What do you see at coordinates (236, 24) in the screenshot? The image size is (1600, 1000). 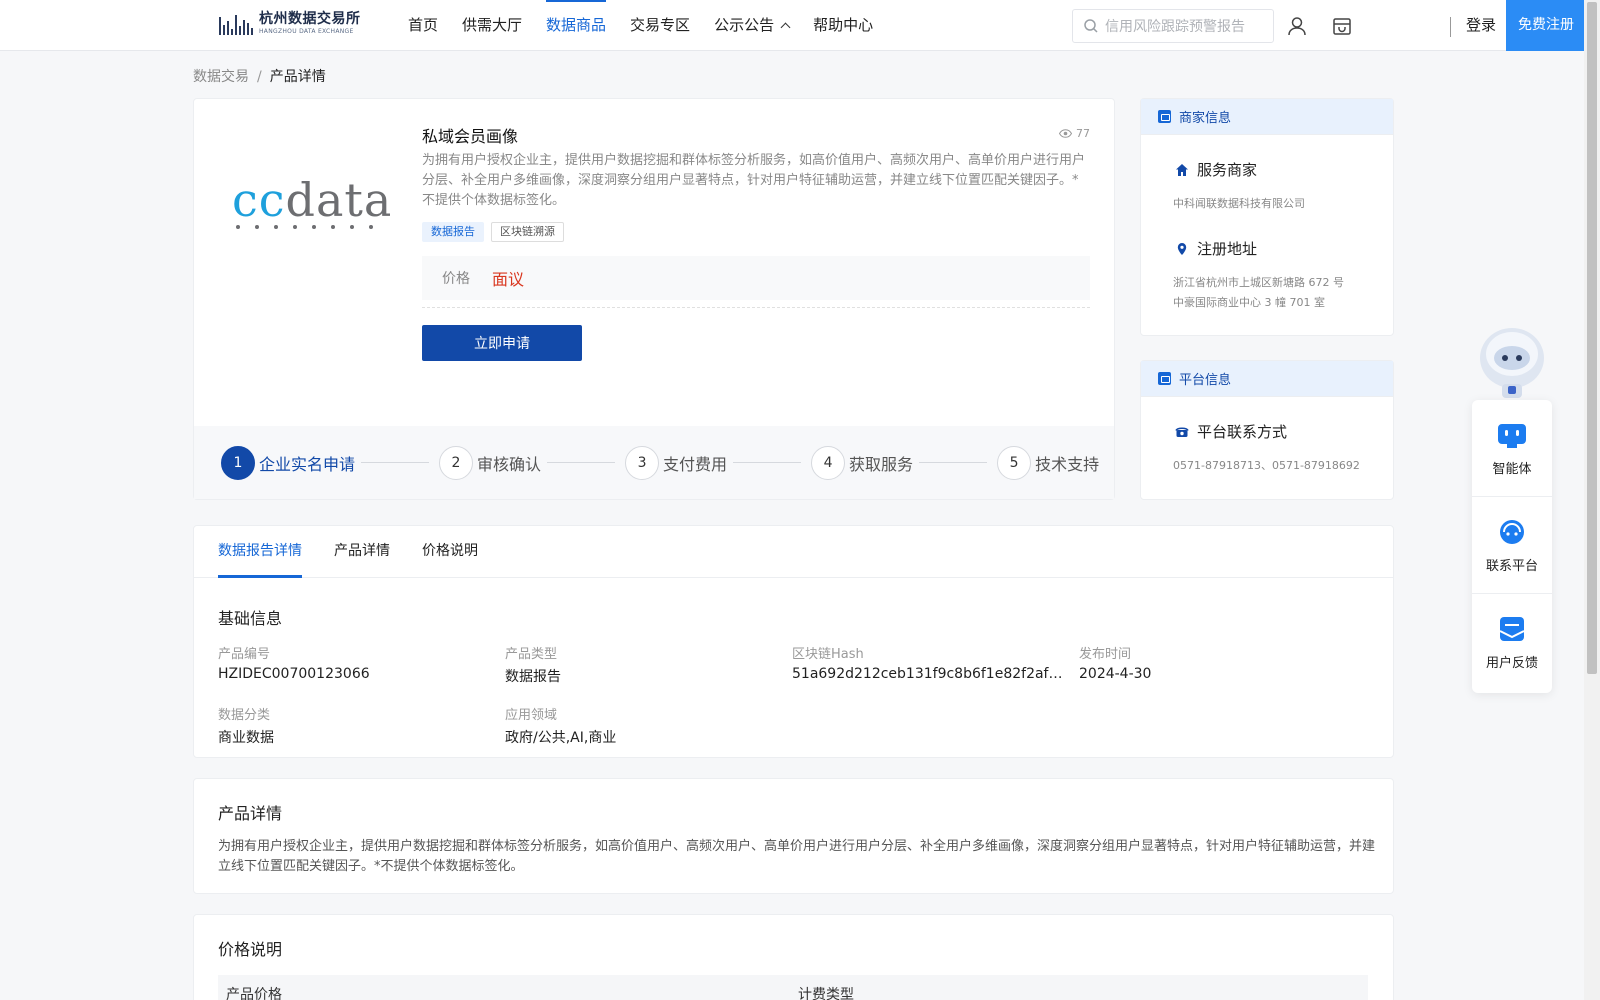 I see `logo-bars-icon` at bounding box center [236, 24].